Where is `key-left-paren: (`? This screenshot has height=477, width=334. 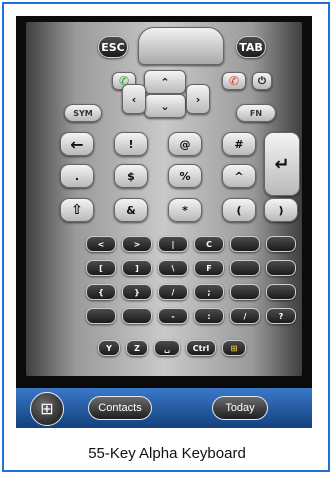
key-left-paren: ( is located at coordinates (239, 210).